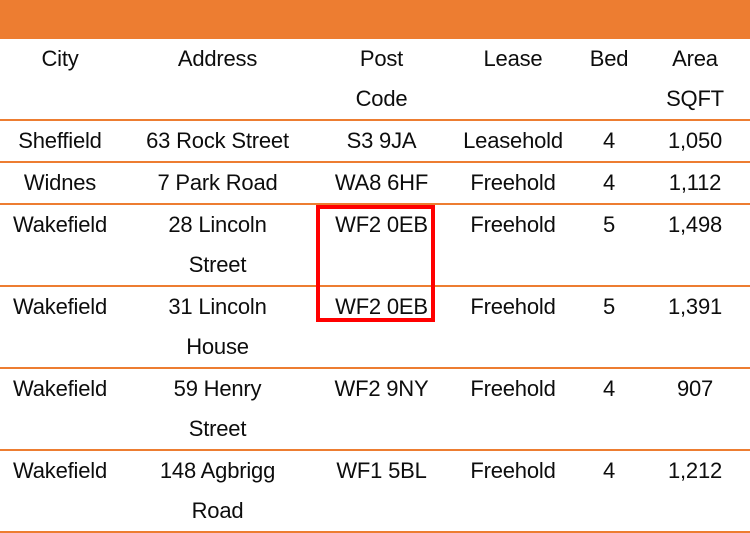 The height and width of the screenshot is (533, 750). What do you see at coordinates (695, 98) in the screenshot?
I see `column-header-area-line2: SQFT` at bounding box center [695, 98].